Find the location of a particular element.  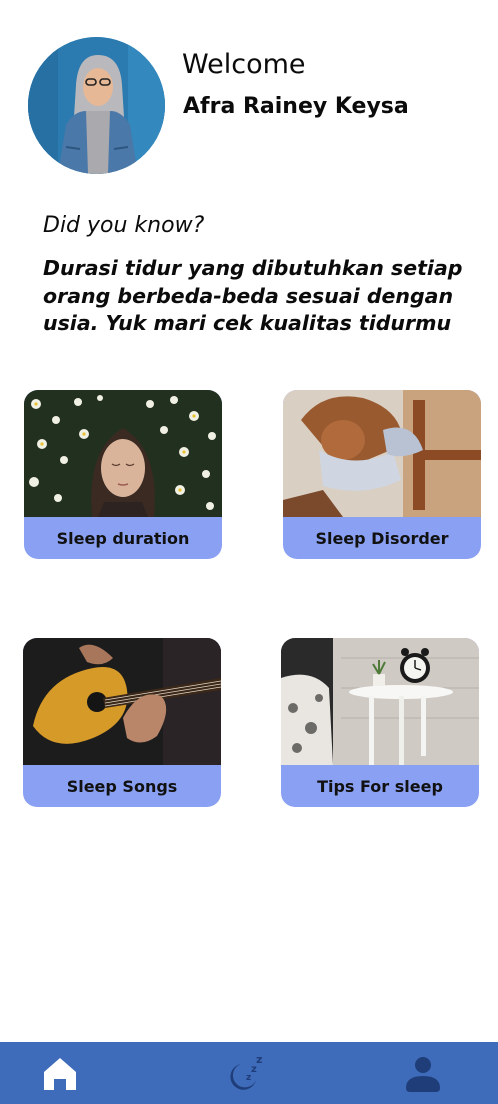

svg-text: z is located at coordinates (259, 1059).